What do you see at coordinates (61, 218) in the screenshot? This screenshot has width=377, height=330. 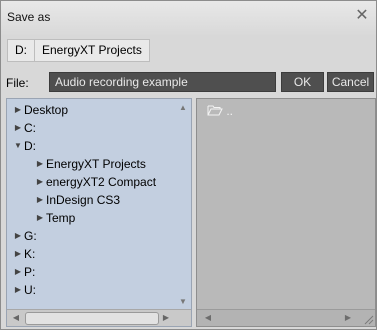 I see `tree-item-label: Temp` at bounding box center [61, 218].